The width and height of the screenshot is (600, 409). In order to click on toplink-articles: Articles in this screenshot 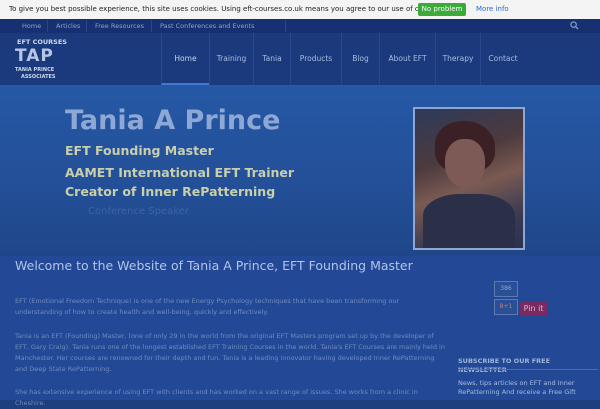, I will do `click(68, 26)`.